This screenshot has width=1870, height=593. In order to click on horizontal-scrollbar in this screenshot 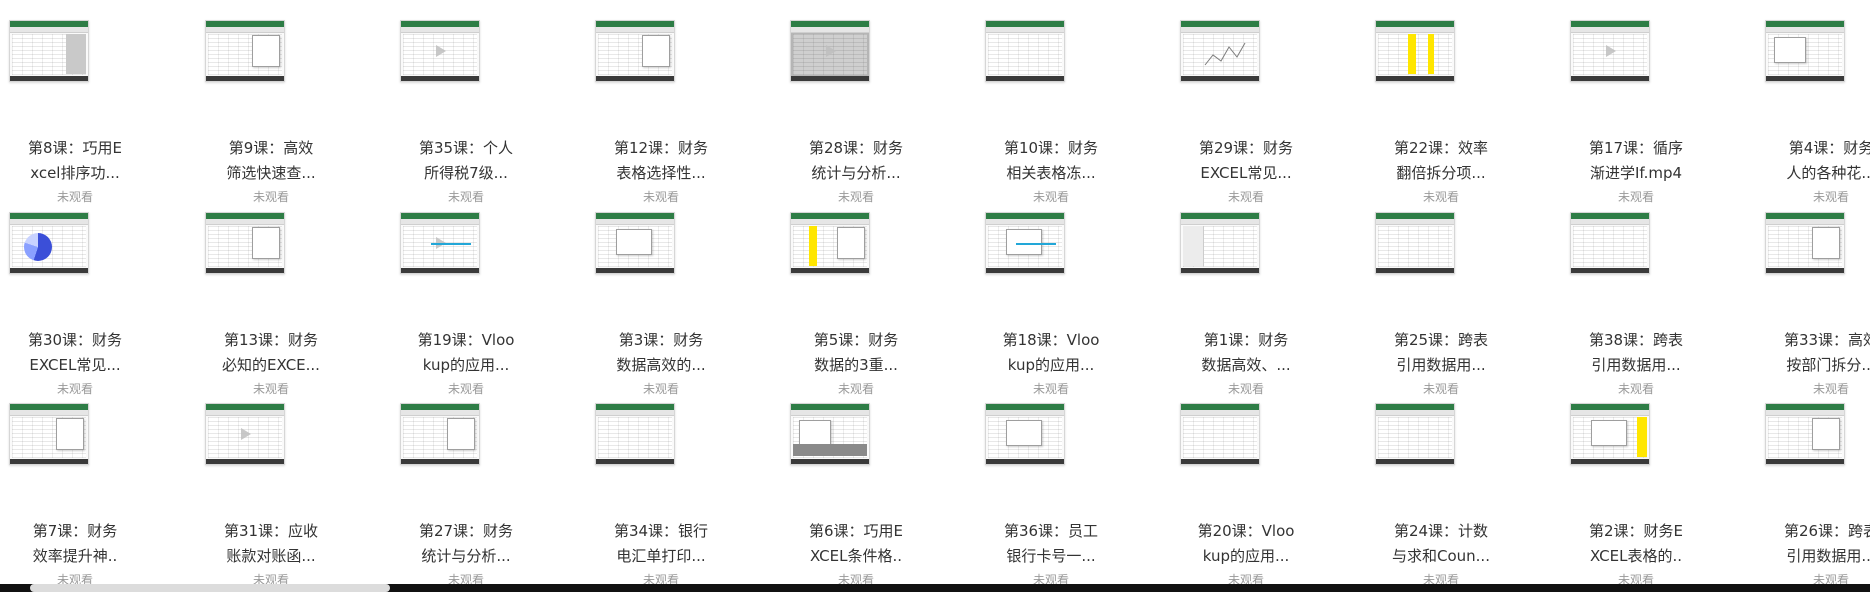, I will do `click(935, 588)`.